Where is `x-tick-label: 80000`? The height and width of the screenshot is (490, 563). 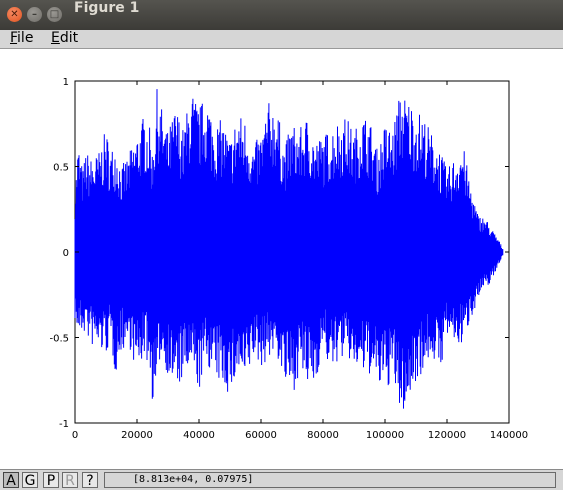
x-tick-label: 80000 is located at coordinates (323, 435).